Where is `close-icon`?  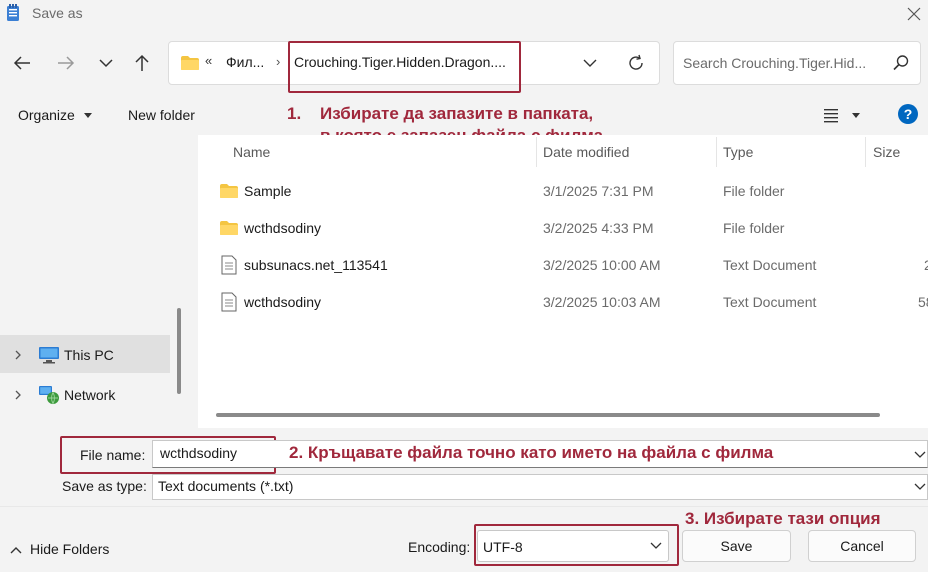 close-icon is located at coordinates (914, 14).